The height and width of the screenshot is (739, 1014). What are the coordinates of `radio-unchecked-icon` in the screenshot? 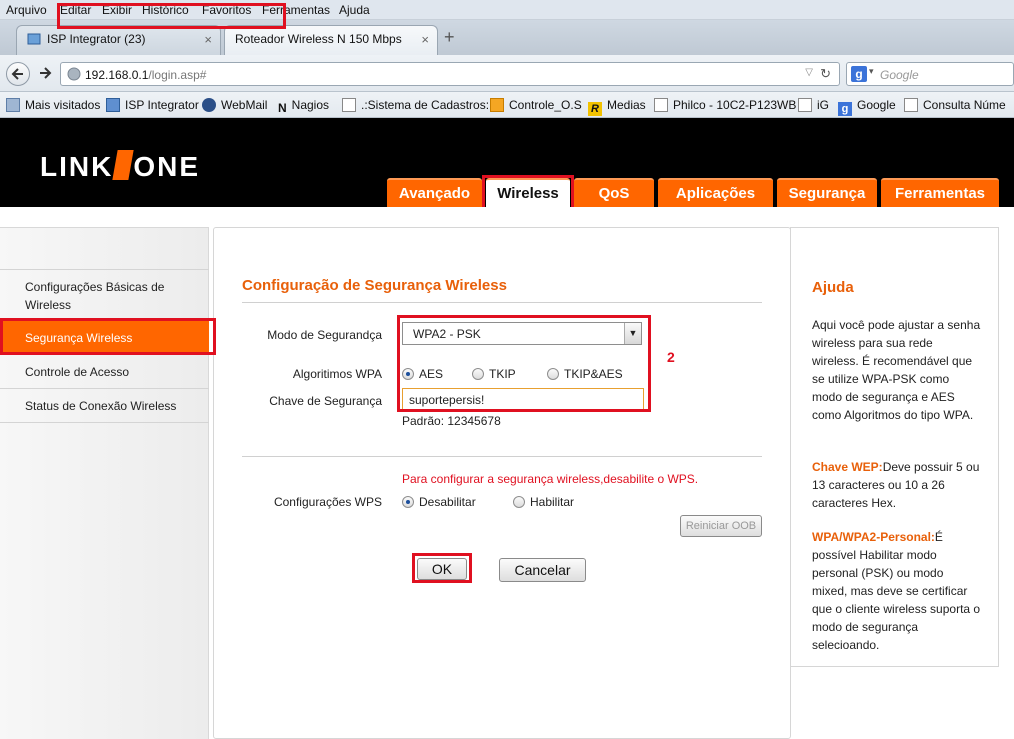 It's located at (519, 502).